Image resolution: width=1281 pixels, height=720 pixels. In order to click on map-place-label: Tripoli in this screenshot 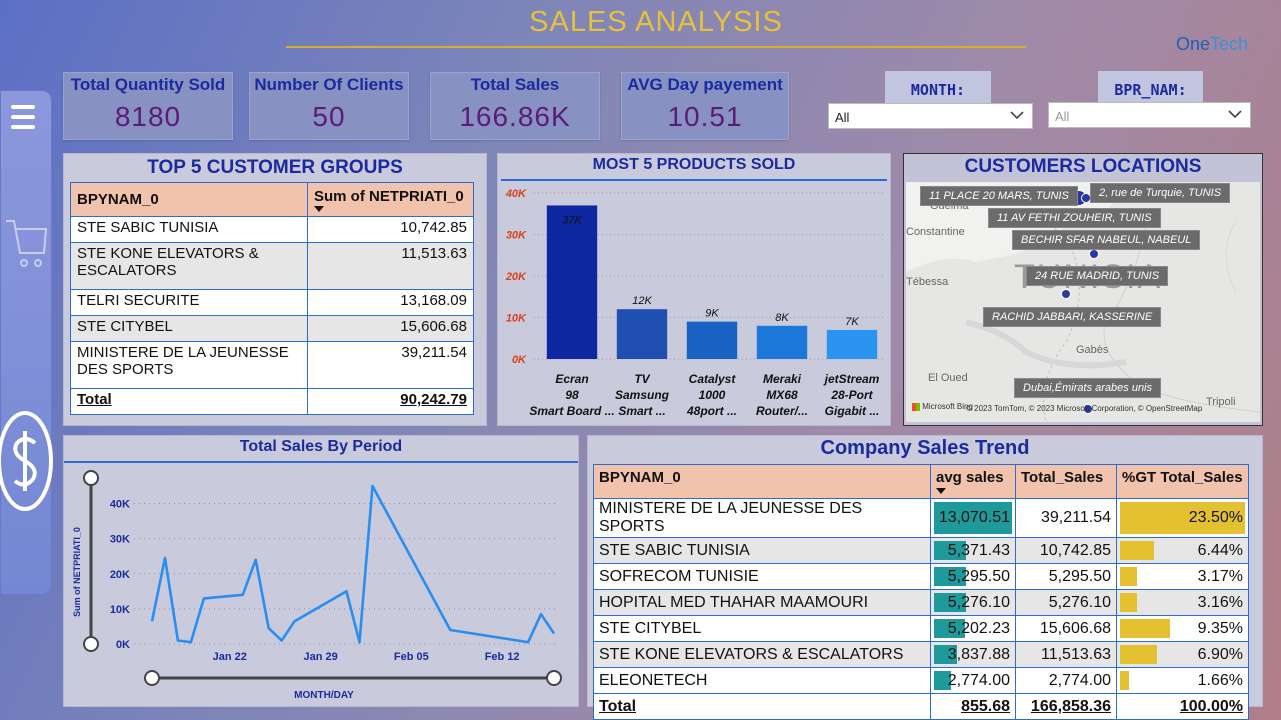, I will do `click(1221, 402)`.